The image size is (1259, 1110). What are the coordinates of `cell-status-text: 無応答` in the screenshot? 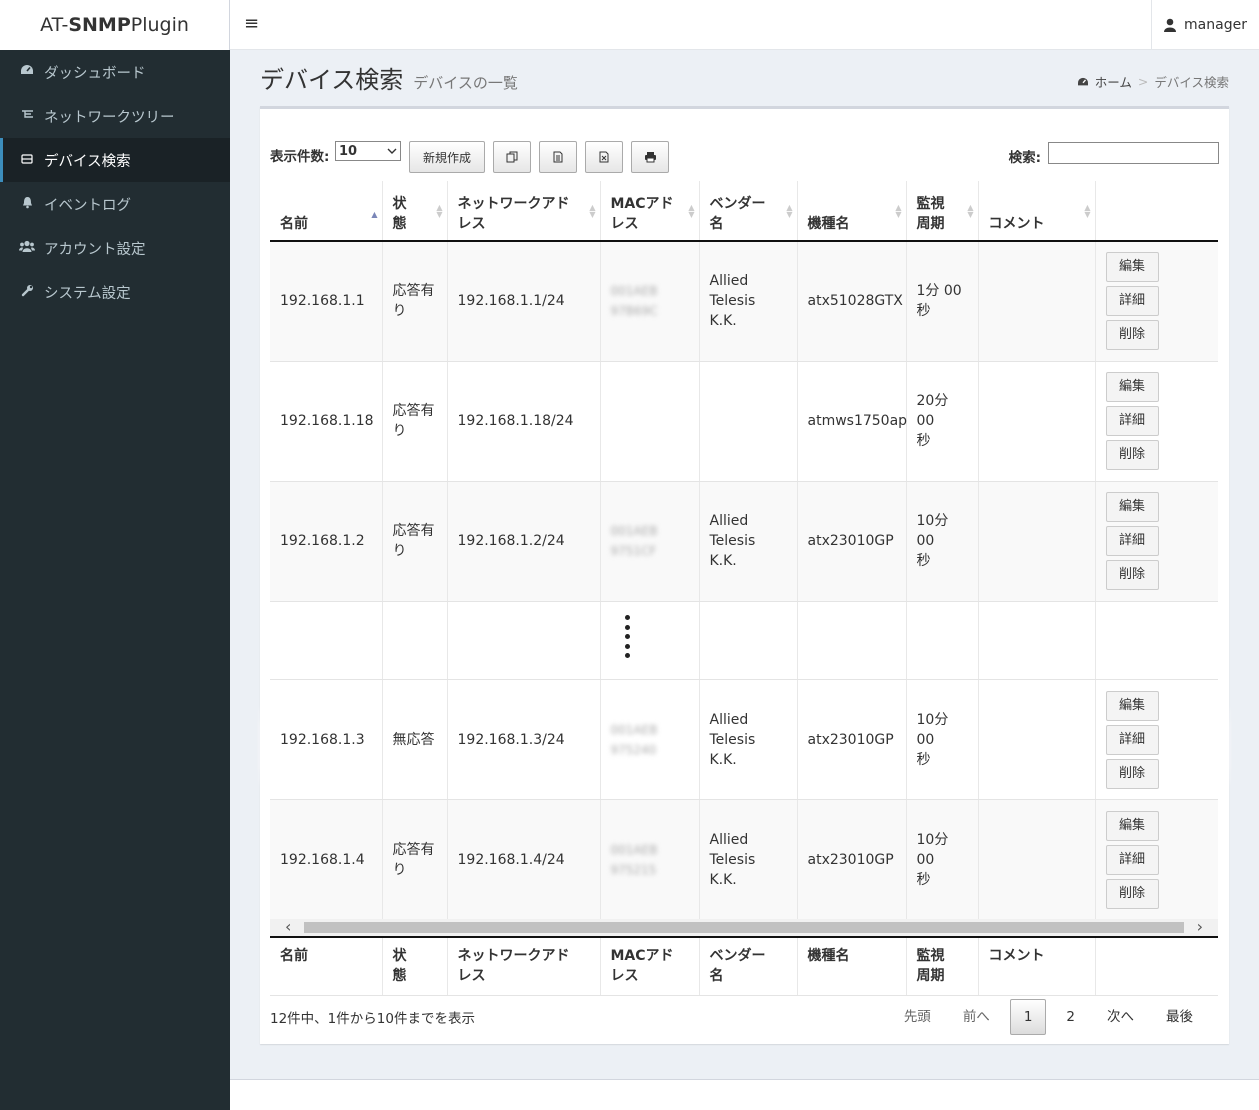 It's located at (413, 739).